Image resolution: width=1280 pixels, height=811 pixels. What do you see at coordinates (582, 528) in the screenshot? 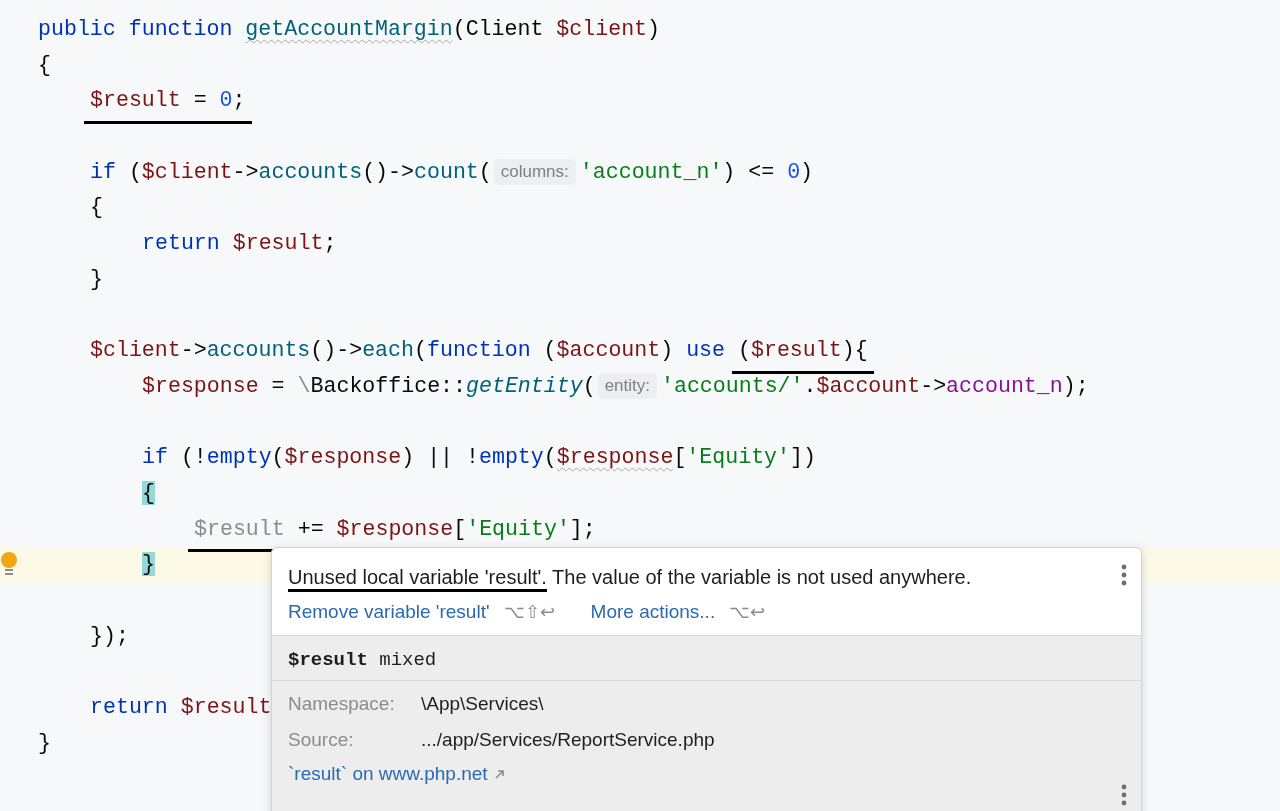
I see `code-text: ];` at bounding box center [582, 528].